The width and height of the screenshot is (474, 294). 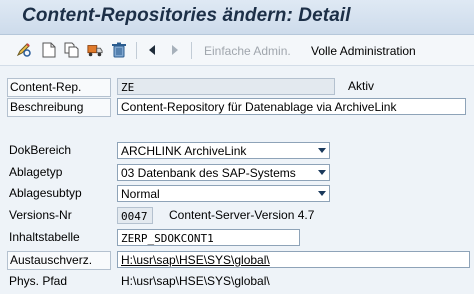 I want to click on phys-path-value: H:\usr\sap\HSE\SYS\global\, so click(x=195, y=281).